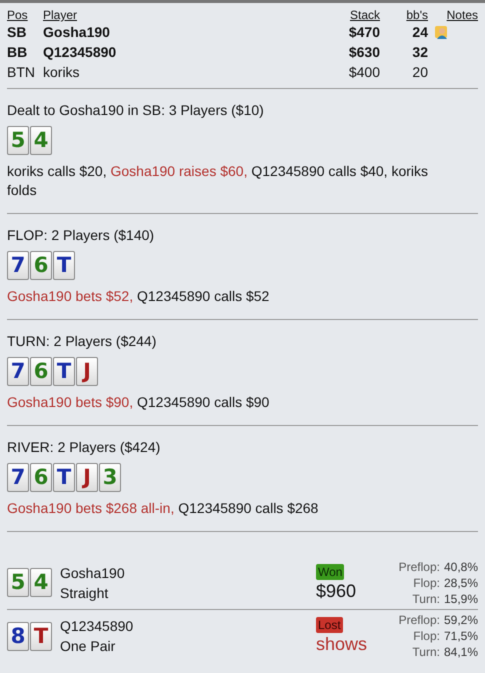  I want to click on playing-card: 8, so click(18, 636).